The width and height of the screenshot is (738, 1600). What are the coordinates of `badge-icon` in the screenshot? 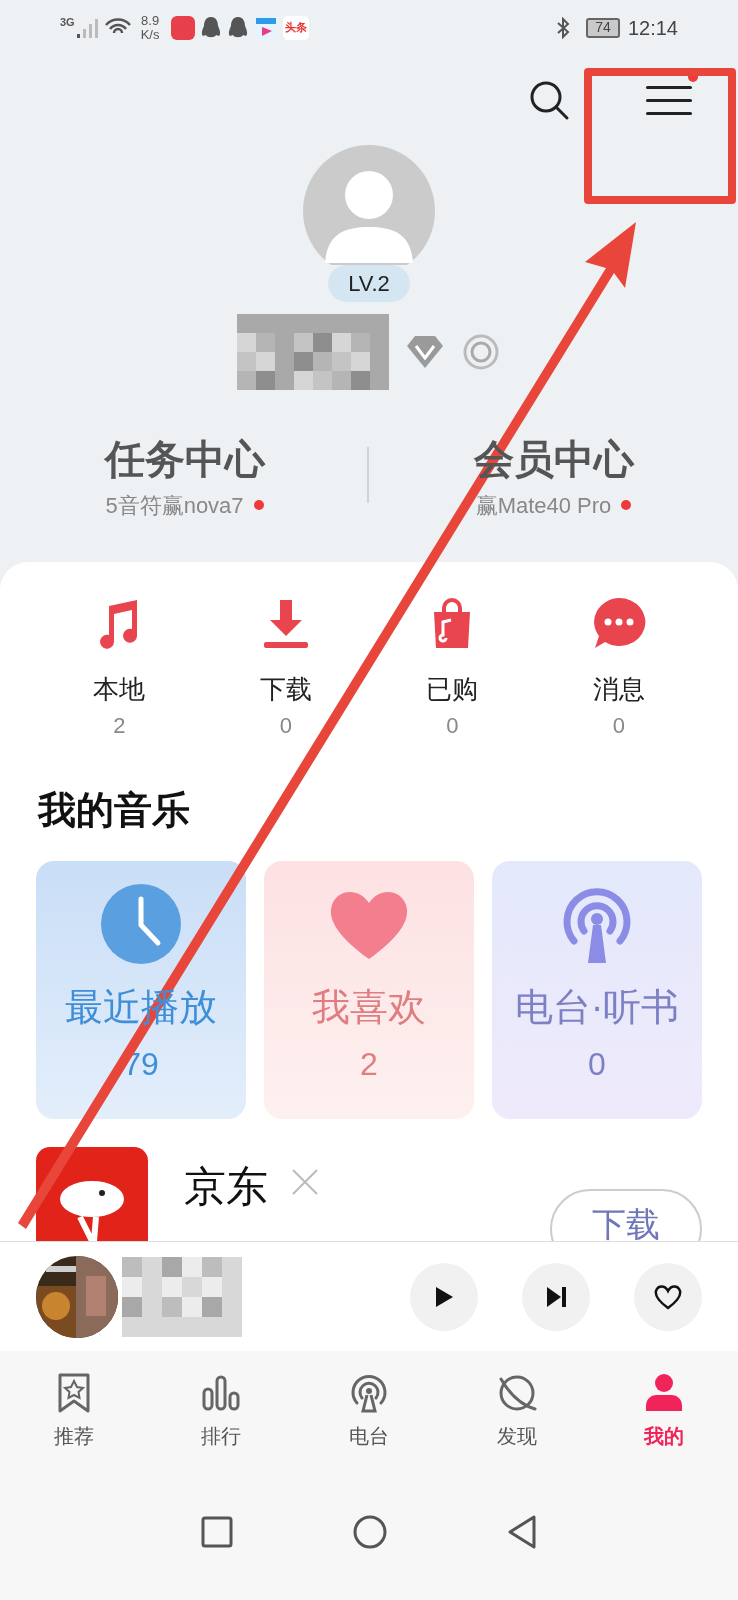 It's located at (481, 352).